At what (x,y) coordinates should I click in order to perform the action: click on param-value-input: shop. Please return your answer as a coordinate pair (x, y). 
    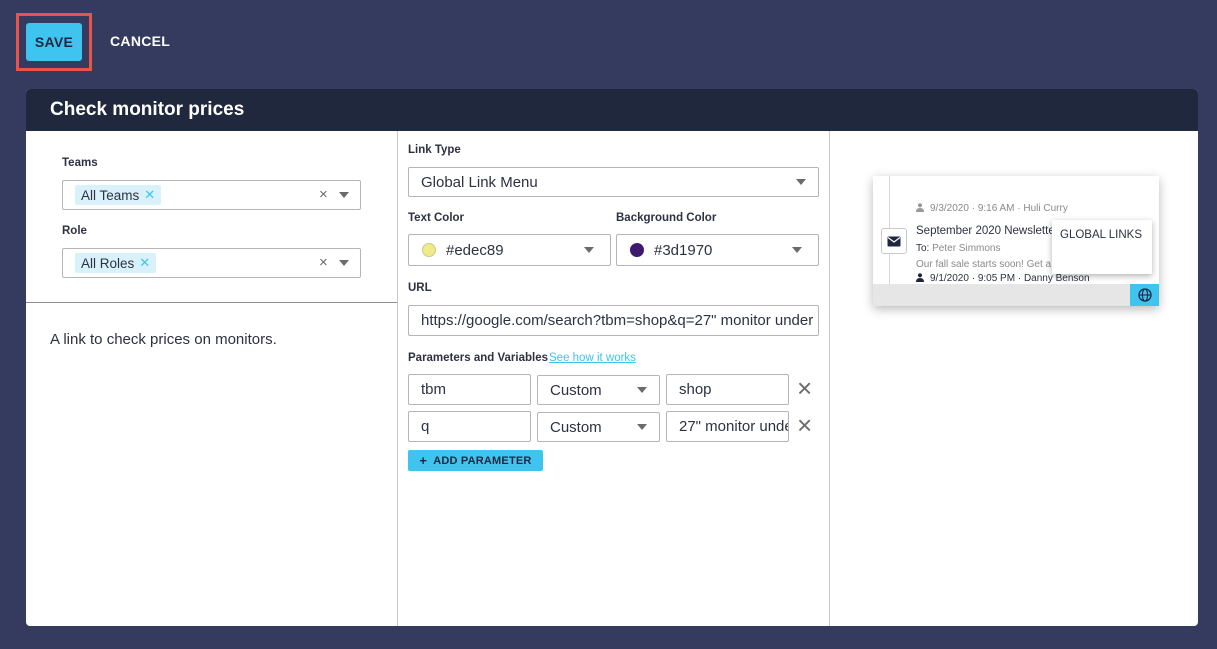
    Looking at the image, I should click on (727, 389).